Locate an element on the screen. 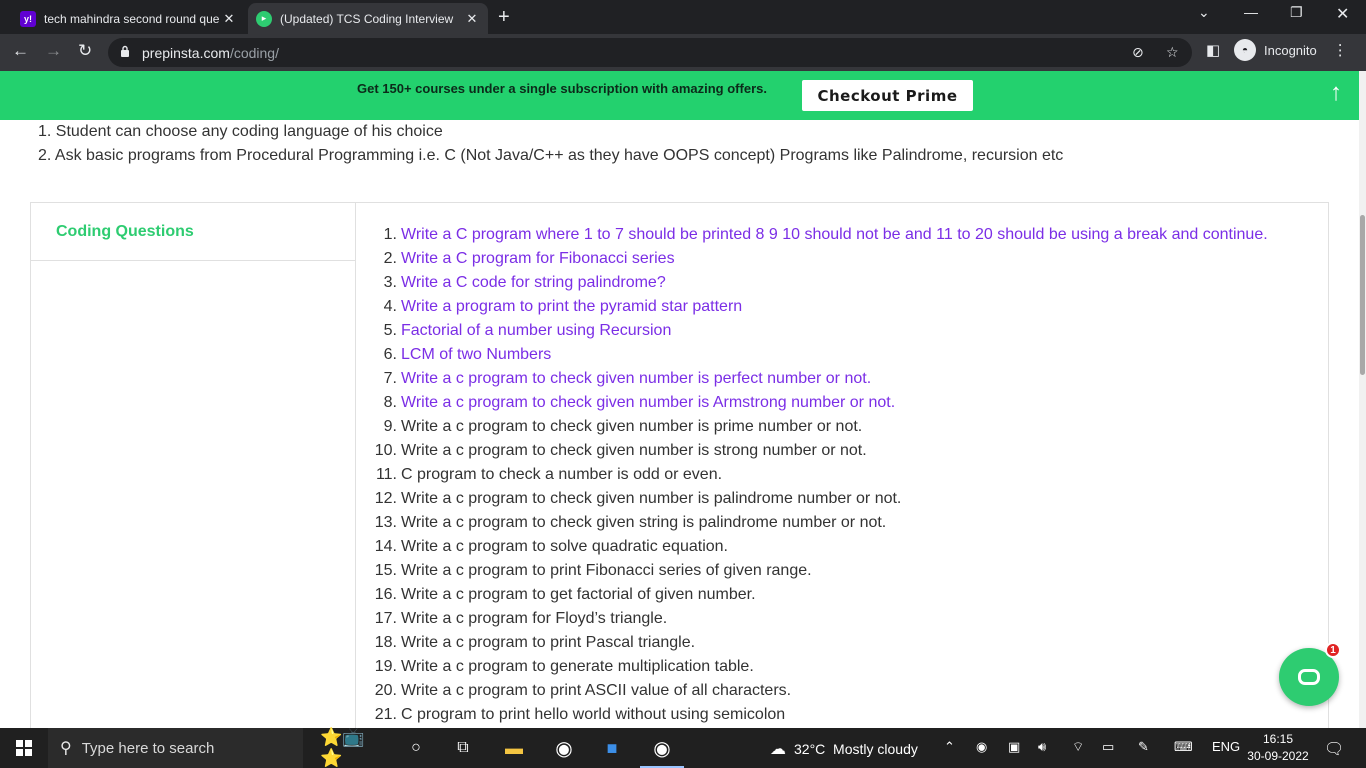 This screenshot has width=1366, height=768. question-link: Factorial of a number using Recursion is located at coordinates (536, 331).